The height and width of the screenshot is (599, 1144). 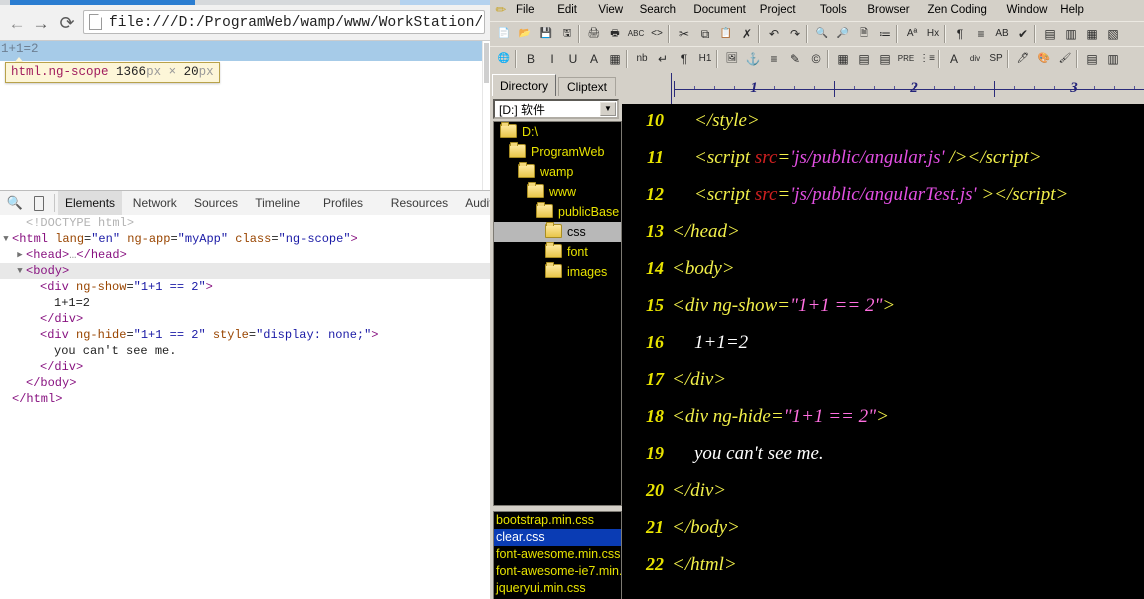 I want to click on menu-browser: Browser, so click(x=888, y=10).